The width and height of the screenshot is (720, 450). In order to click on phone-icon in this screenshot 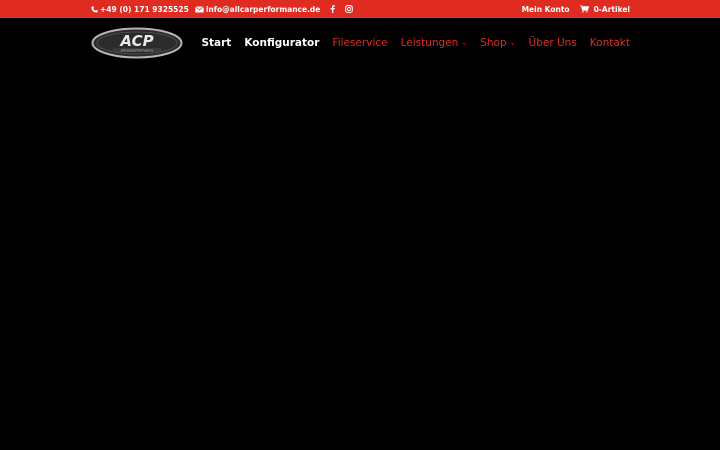, I will do `click(94, 9)`.